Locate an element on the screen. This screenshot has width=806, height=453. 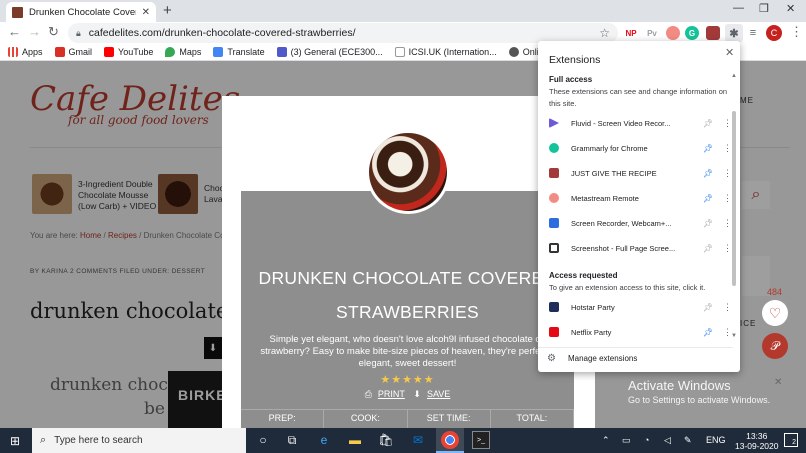
extension-row: Metastream Remote 📌︎ ⋮ is located at coordinates (635, 198).